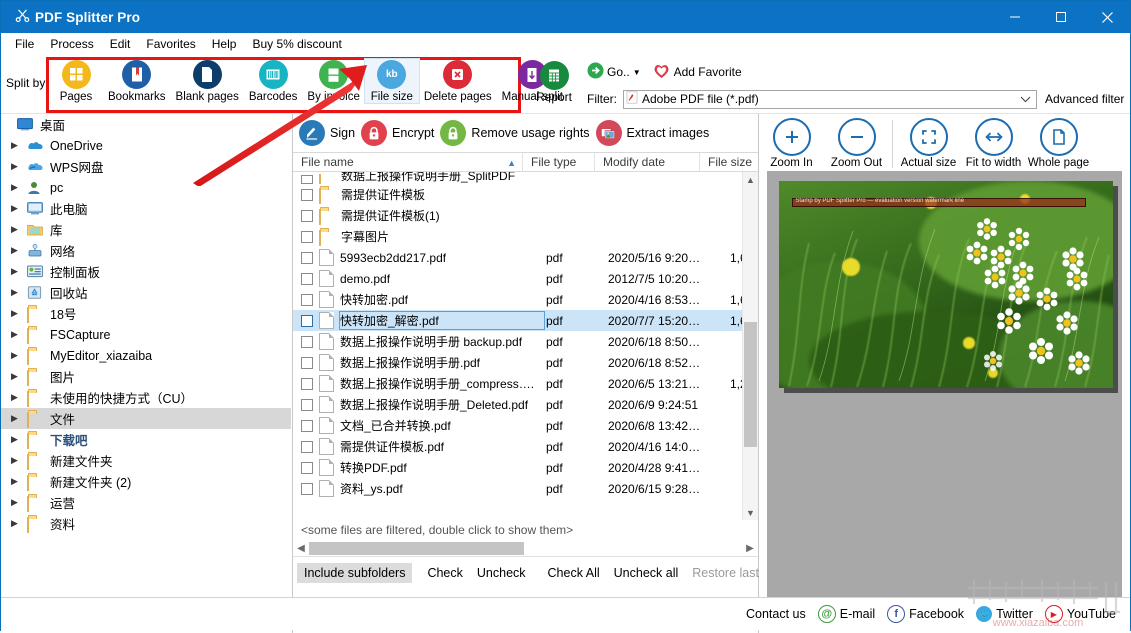 Image resolution: width=1131 pixels, height=633 pixels. Describe the element at coordinates (637, 72) in the screenshot. I see `chevron-down-icon: ▼` at that location.